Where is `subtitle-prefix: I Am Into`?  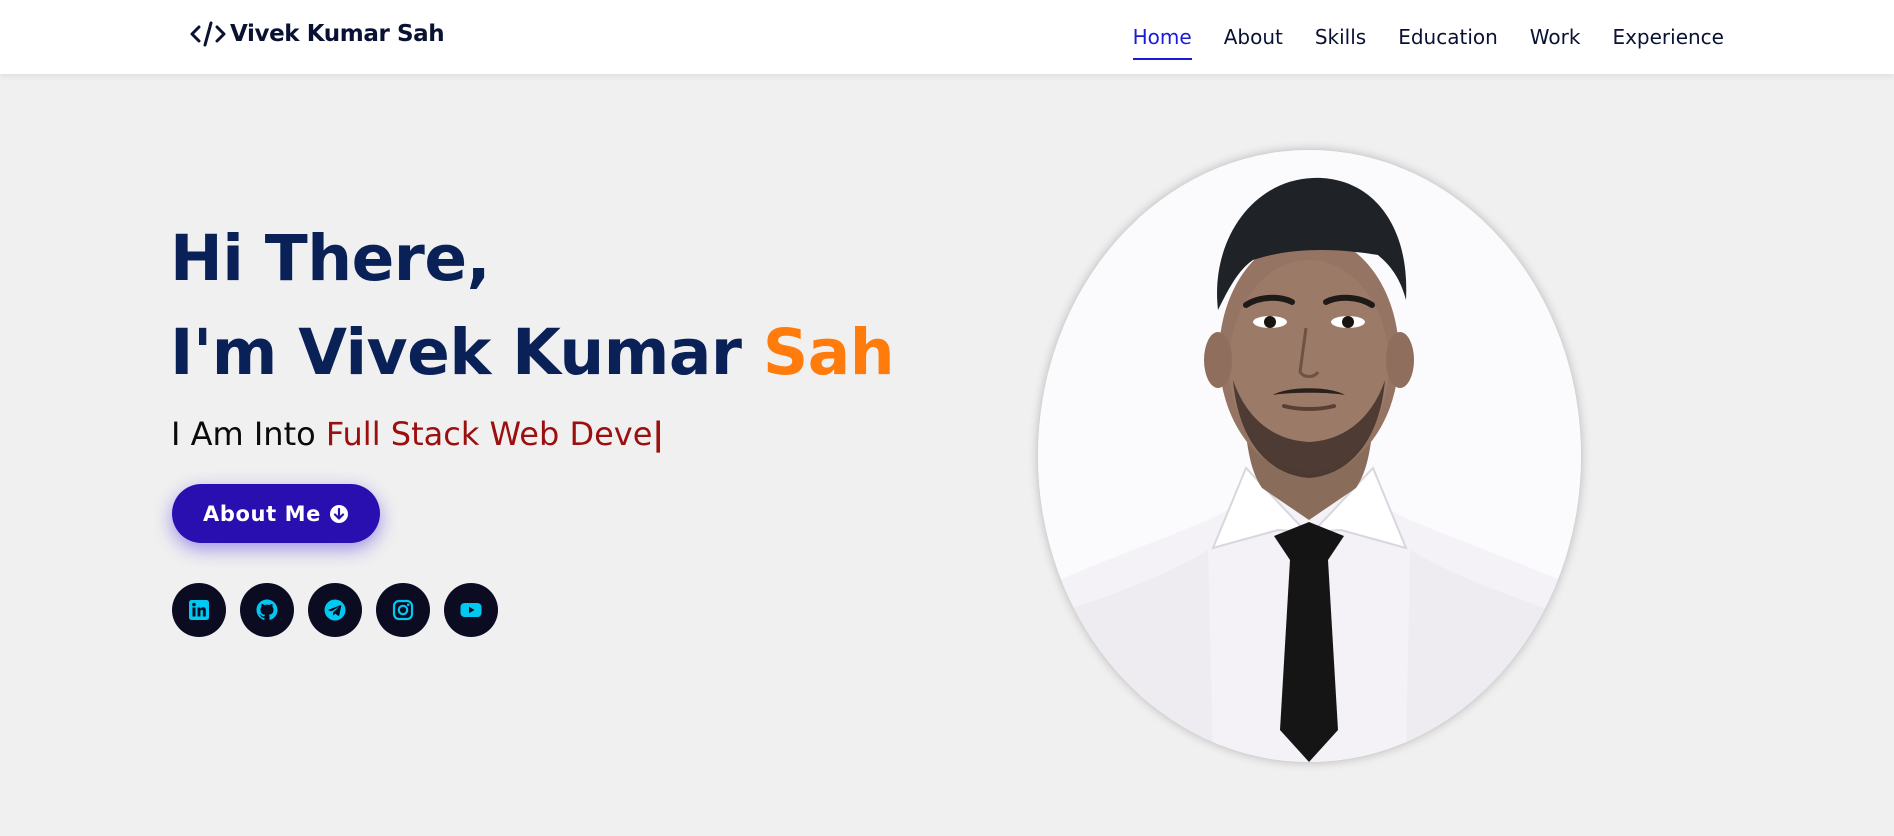 subtitle-prefix: I Am Into is located at coordinates (243, 434).